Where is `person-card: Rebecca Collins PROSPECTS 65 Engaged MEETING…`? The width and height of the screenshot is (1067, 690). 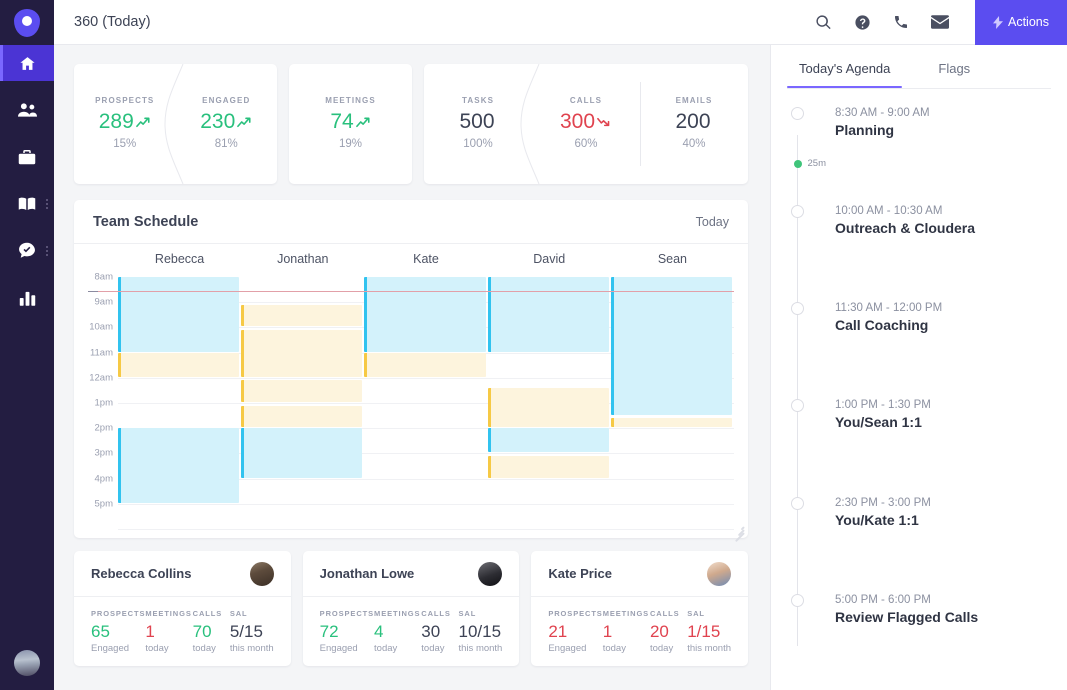
person-card: Rebecca Collins PROSPECTS 65 Engaged MEETING… is located at coordinates (182, 608).